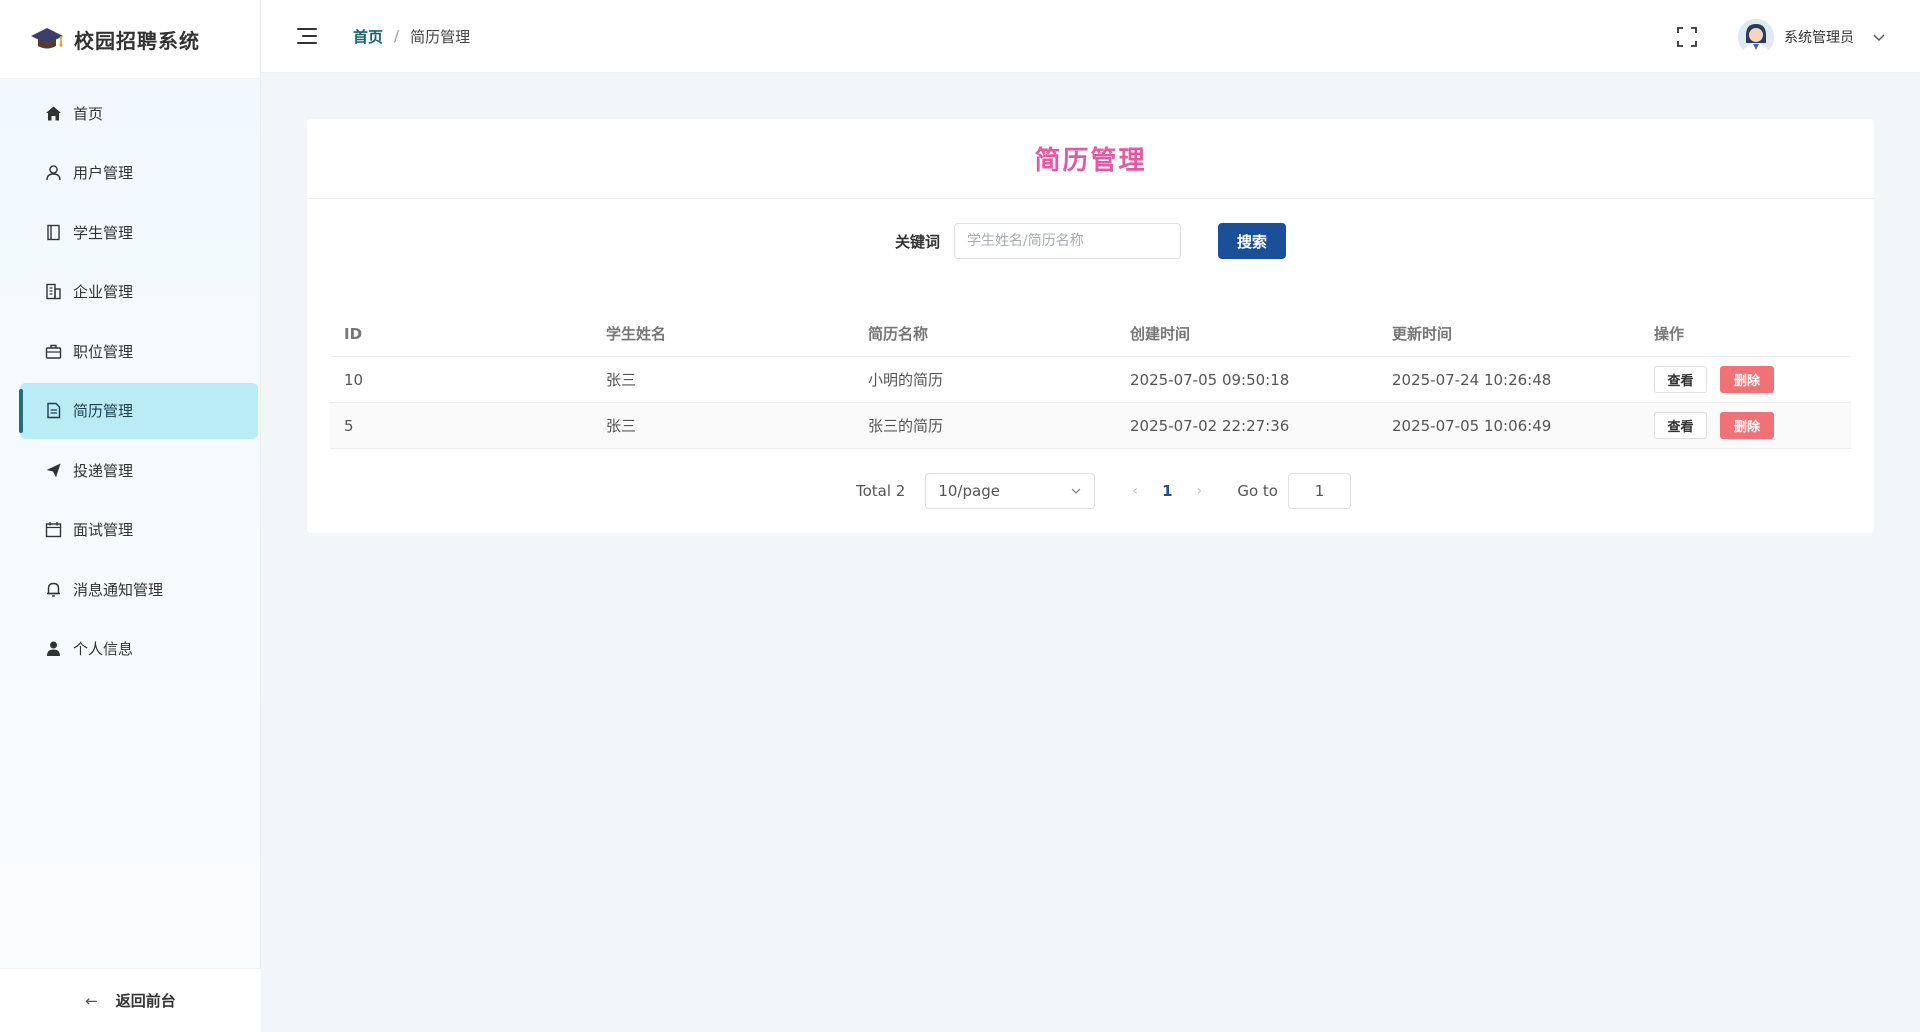  Describe the element at coordinates (103, 351) in the screenshot. I see `sidebar-item-label: 职位管理` at that location.